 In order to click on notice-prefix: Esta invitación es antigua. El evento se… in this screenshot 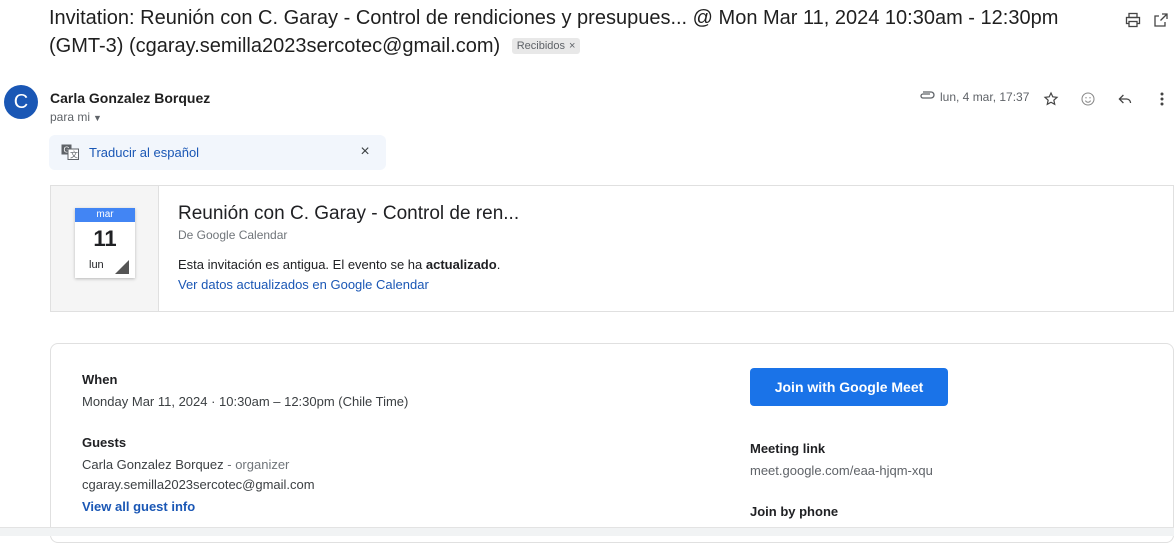, I will do `click(302, 264)`.